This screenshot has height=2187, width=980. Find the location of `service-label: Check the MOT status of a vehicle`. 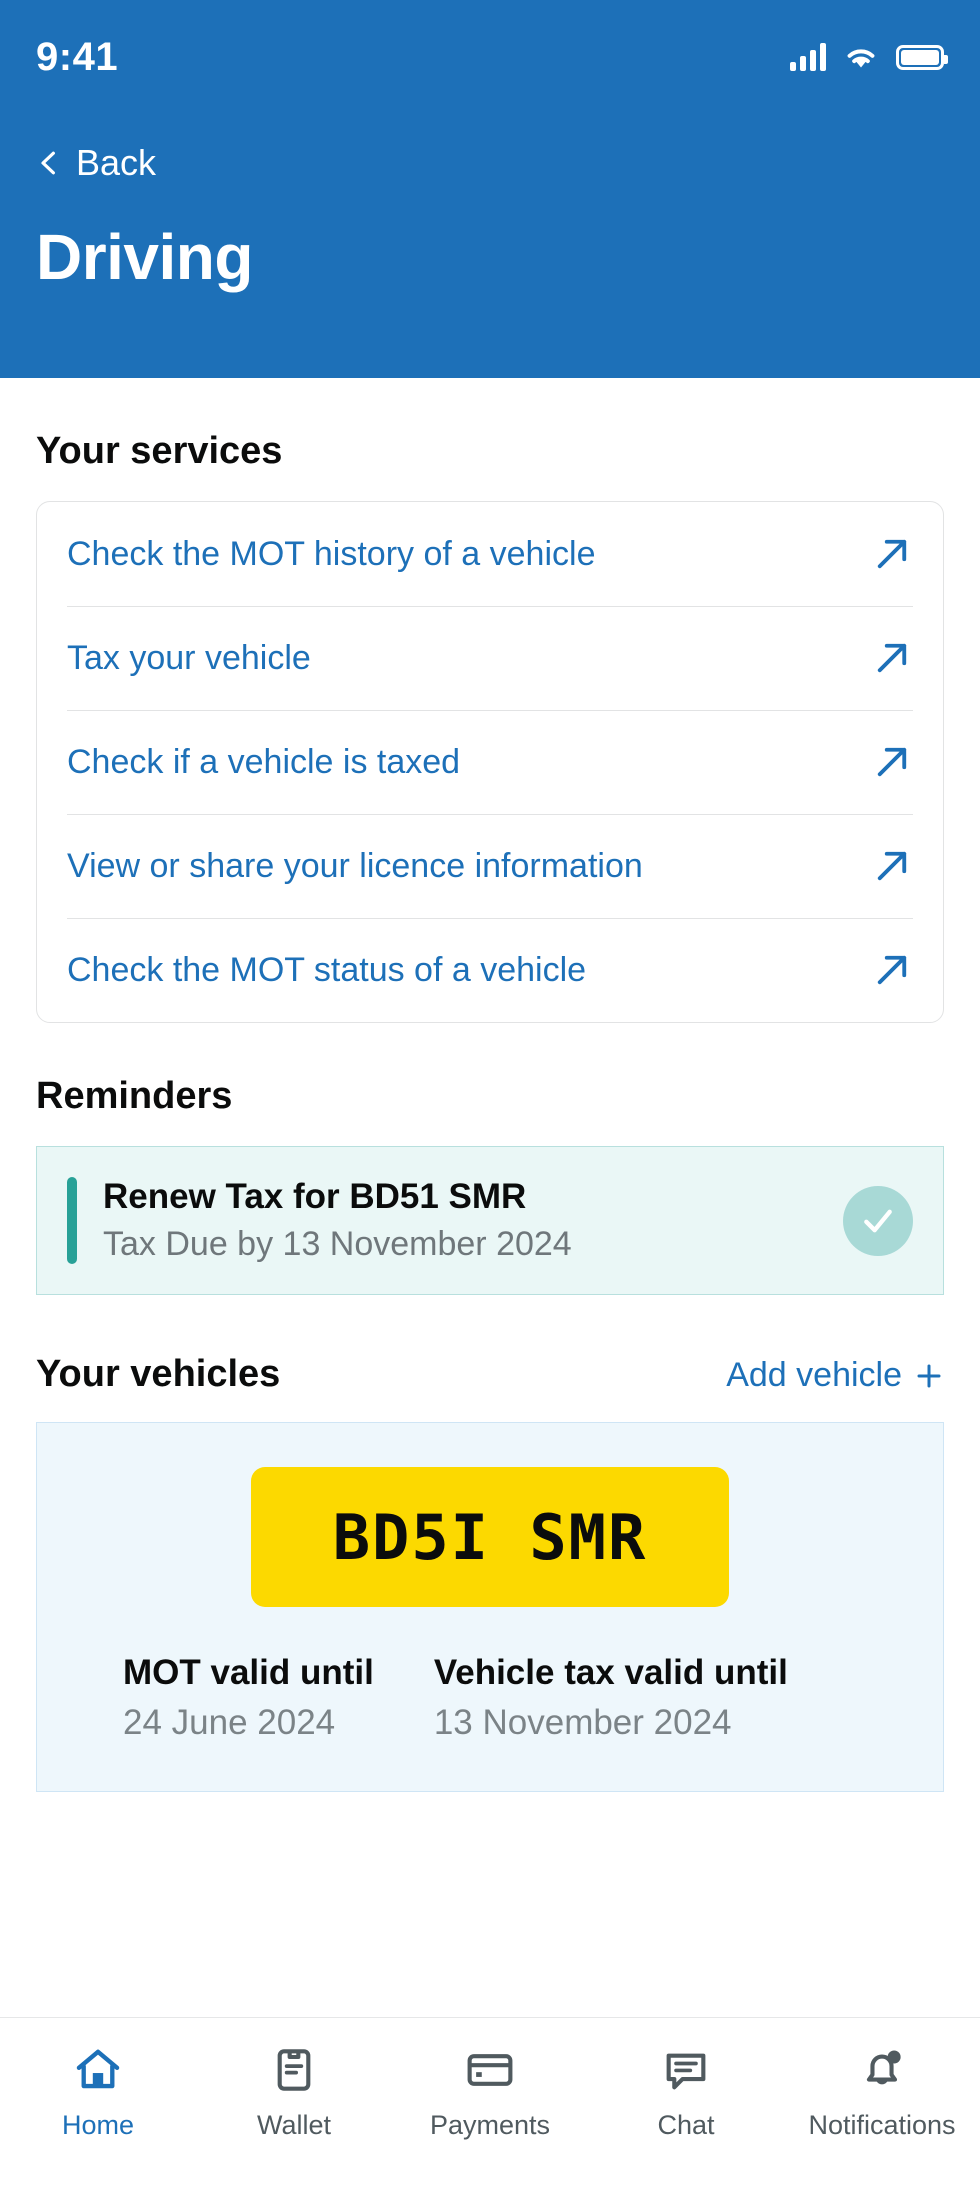

service-label: Check the MOT status of a vehicle is located at coordinates (327, 969).